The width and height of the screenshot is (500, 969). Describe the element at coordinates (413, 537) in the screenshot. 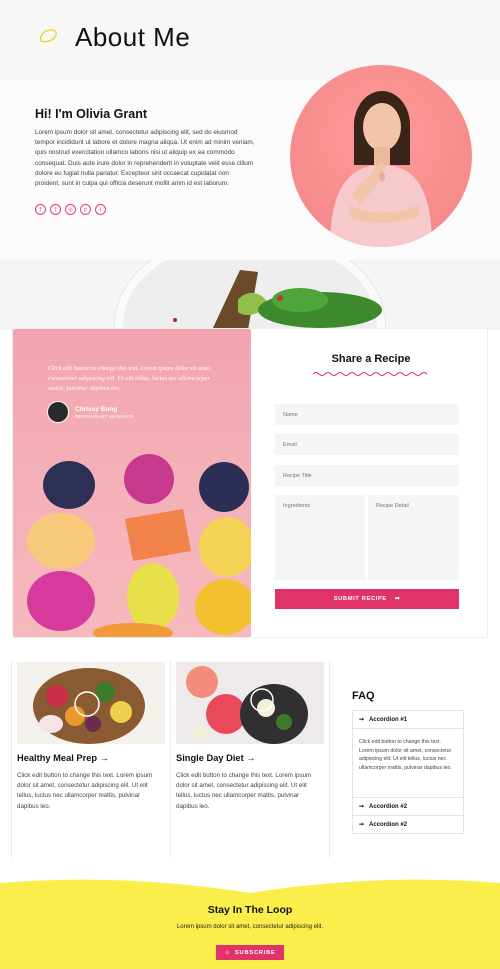

I see `recipe-detail-field: Recipe Detail` at that location.